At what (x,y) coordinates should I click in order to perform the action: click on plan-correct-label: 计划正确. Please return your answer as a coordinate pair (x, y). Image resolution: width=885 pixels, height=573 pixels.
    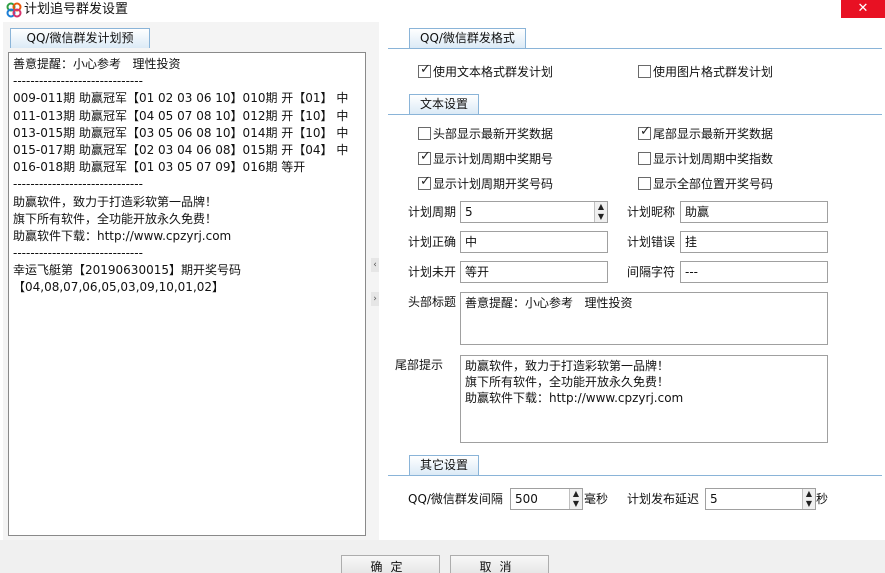
    Looking at the image, I should click on (432, 242).